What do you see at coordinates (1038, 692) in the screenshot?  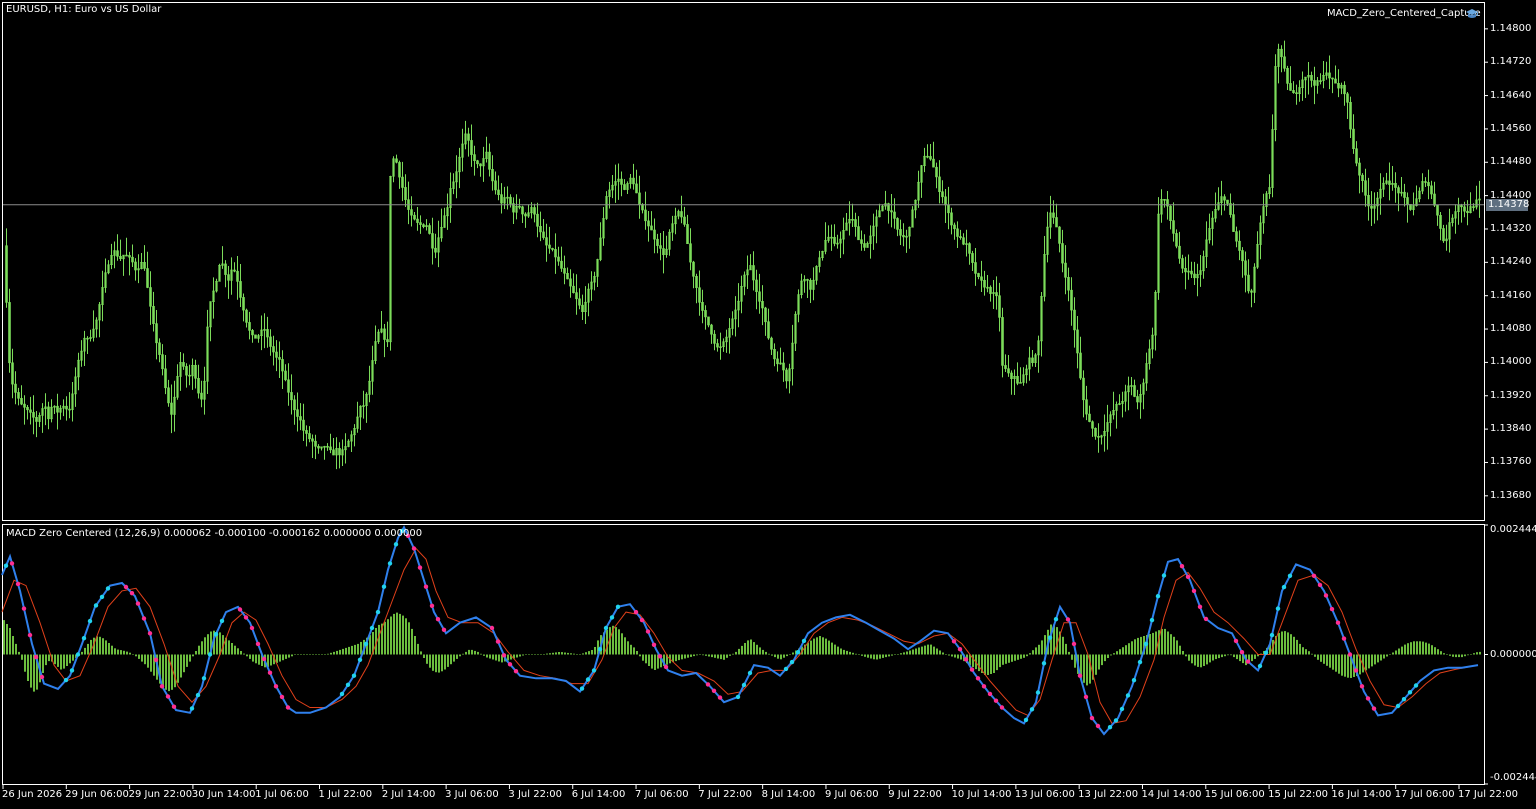 I see `rising-dot` at bounding box center [1038, 692].